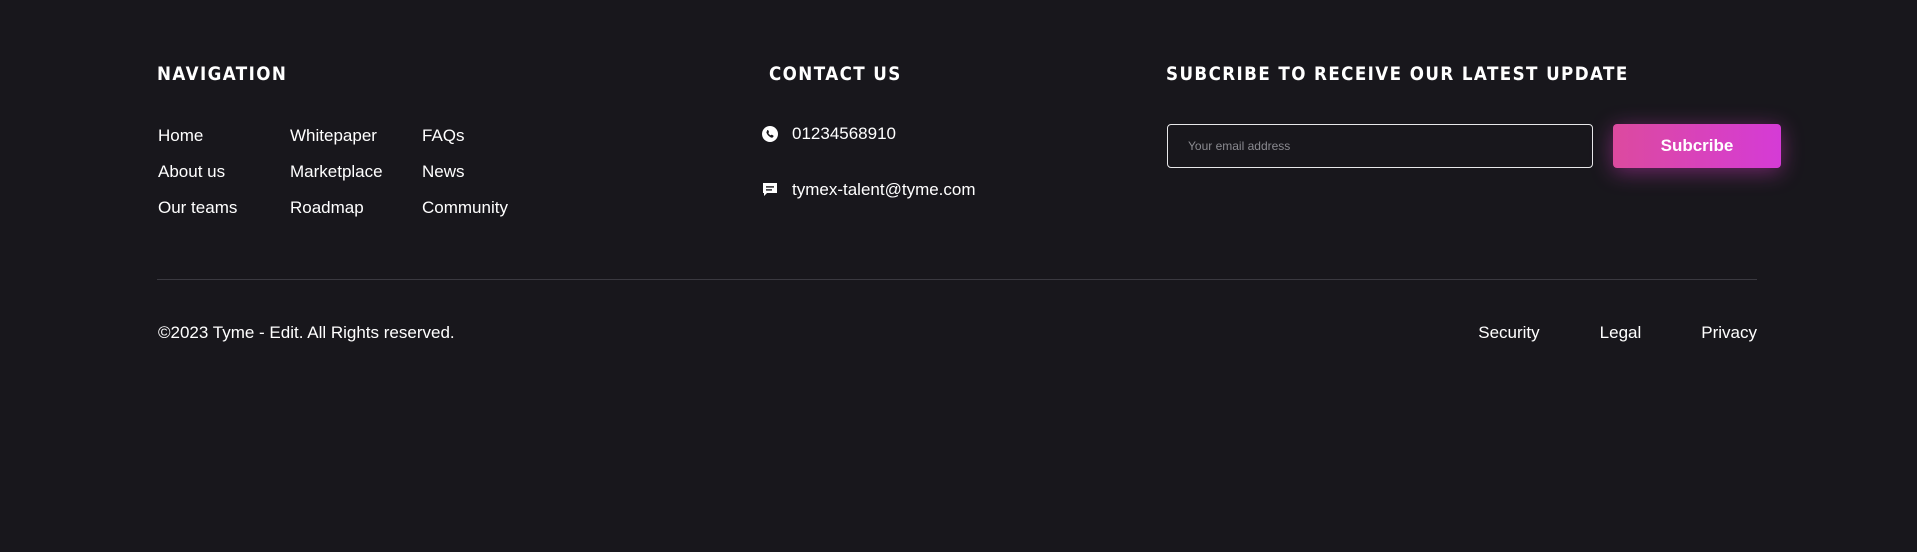 The height and width of the screenshot is (552, 1917). What do you see at coordinates (770, 190) in the screenshot?
I see `message-icon` at bounding box center [770, 190].